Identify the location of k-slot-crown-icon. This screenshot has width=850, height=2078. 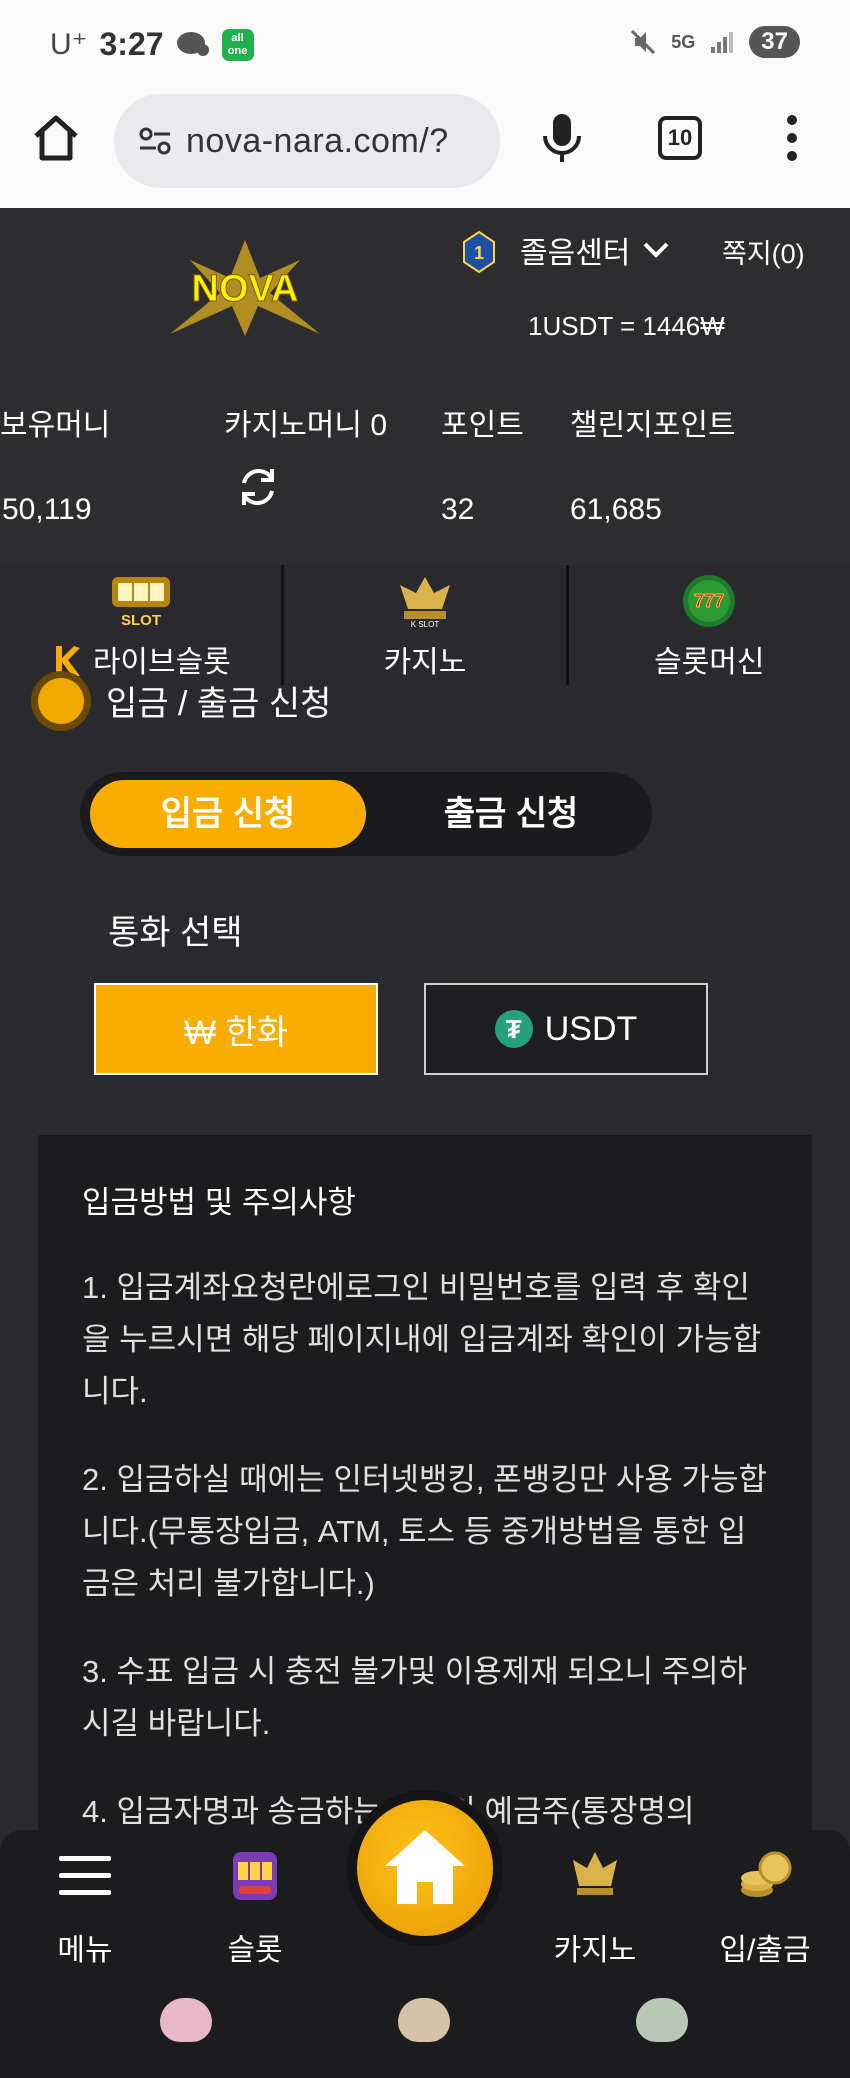
(595, 1873).